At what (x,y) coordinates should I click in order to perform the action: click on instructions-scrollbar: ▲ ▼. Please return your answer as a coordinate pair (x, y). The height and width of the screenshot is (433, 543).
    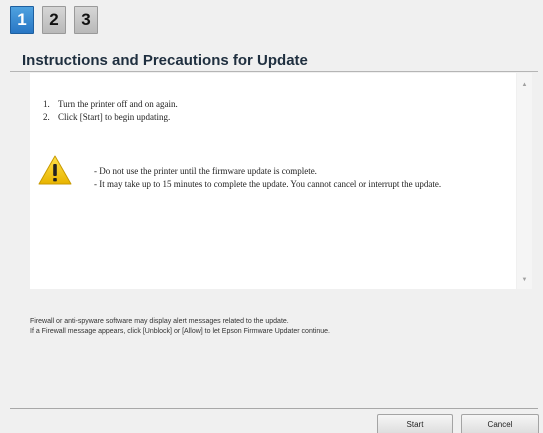
    Looking at the image, I should click on (524, 181).